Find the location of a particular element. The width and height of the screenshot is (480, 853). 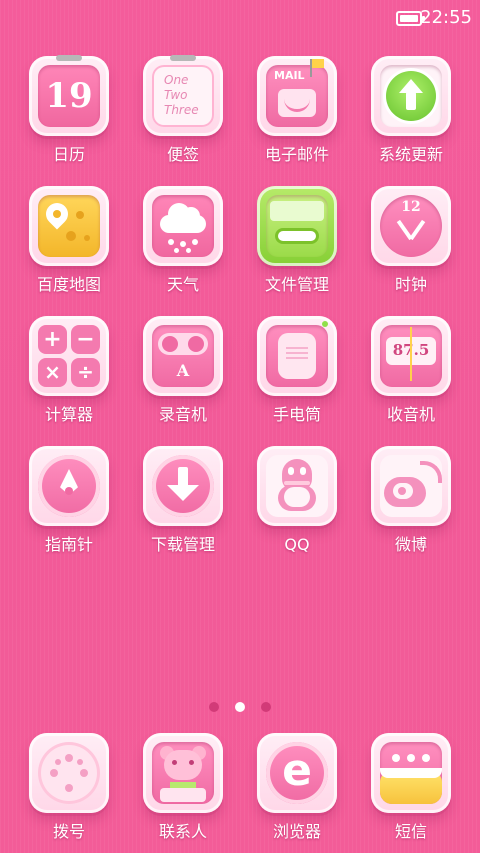

app-label: 天气 is located at coordinates (182, 284).